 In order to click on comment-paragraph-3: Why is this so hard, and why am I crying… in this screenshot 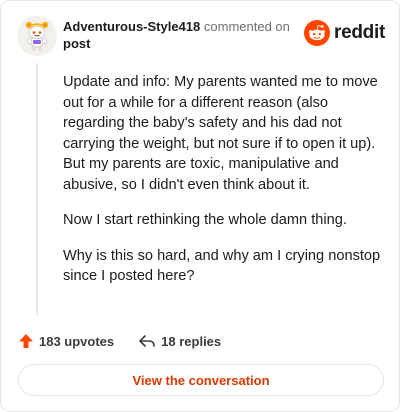, I will do `click(222, 266)`.